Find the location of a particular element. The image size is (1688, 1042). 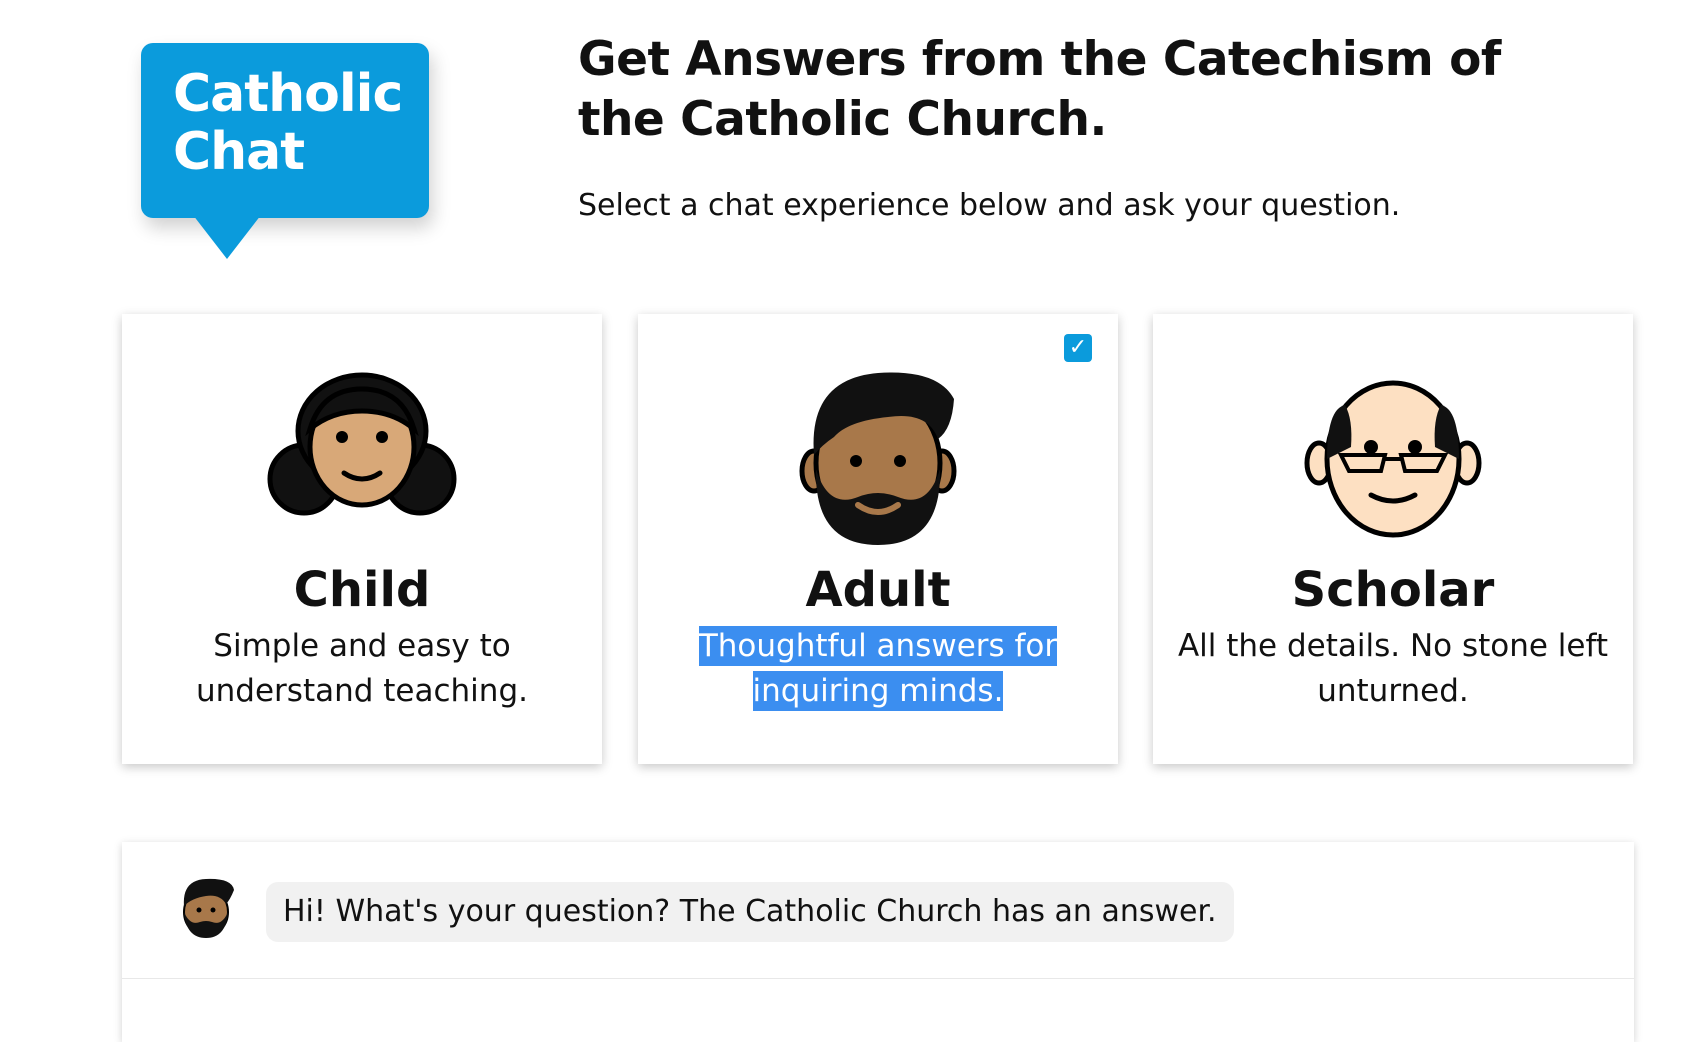

bearded-man-face-icon is located at coordinates (878, 458).